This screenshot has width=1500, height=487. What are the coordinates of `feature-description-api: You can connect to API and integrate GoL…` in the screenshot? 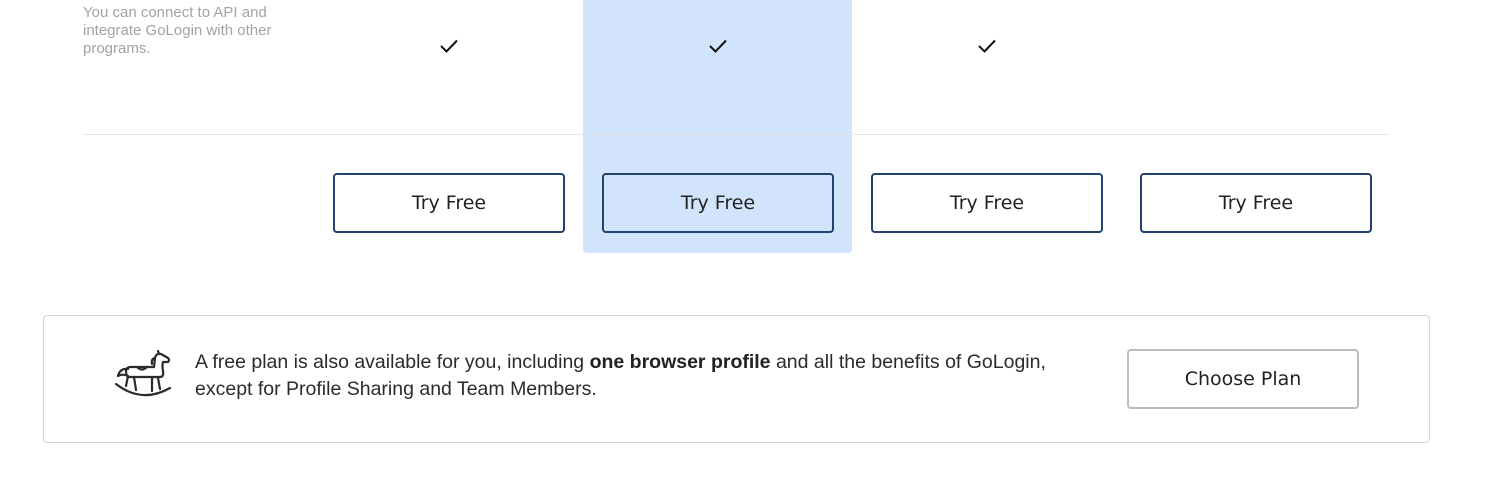 It's located at (177, 30).